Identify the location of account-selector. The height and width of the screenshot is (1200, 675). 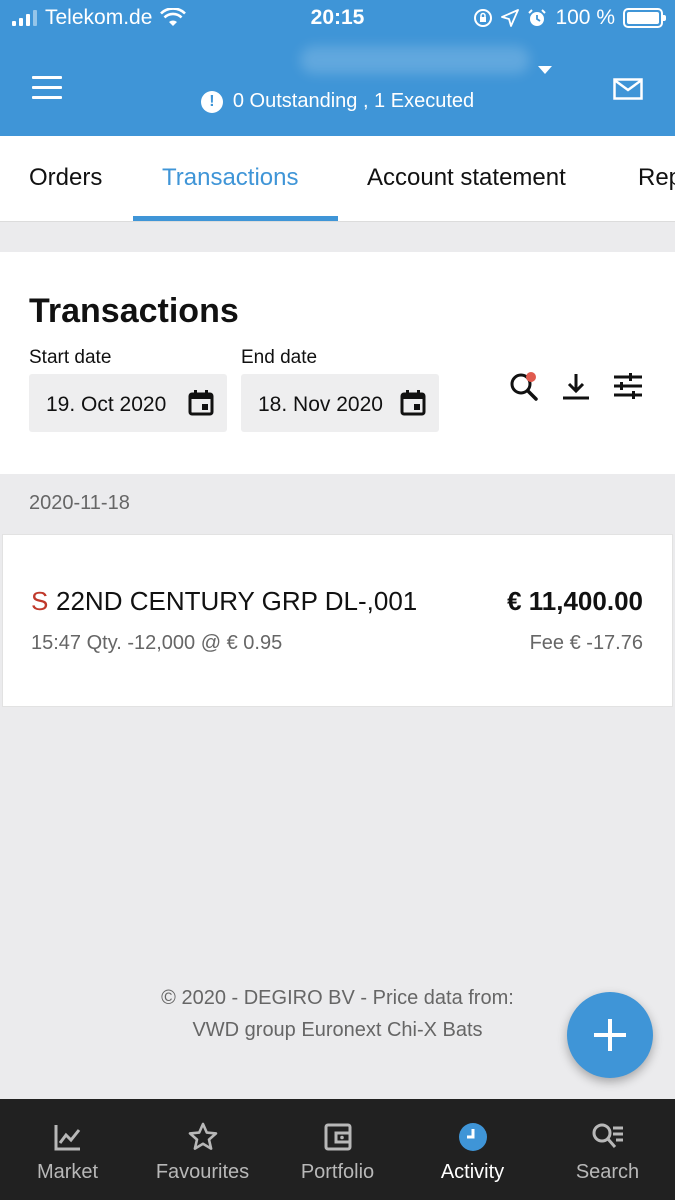
(415, 60).